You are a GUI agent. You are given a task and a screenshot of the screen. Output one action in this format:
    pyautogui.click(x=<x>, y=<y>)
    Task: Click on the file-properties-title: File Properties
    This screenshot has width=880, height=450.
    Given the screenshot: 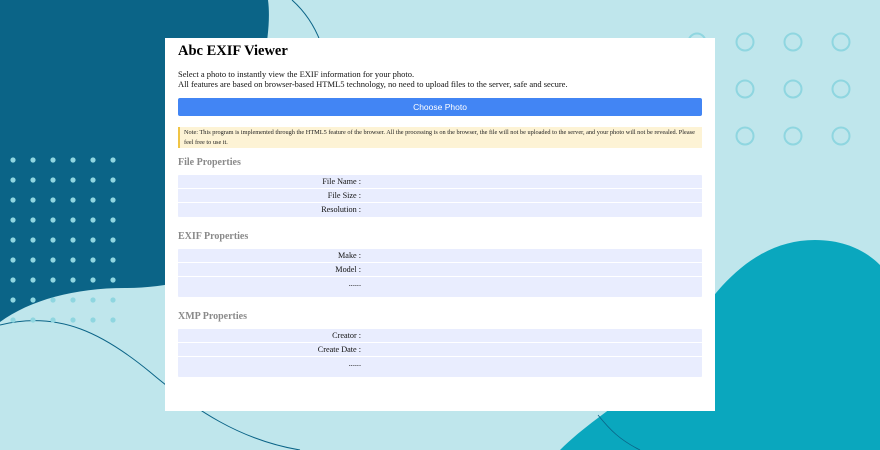 What is the action you would take?
    pyautogui.click(x=209, y=162)
    